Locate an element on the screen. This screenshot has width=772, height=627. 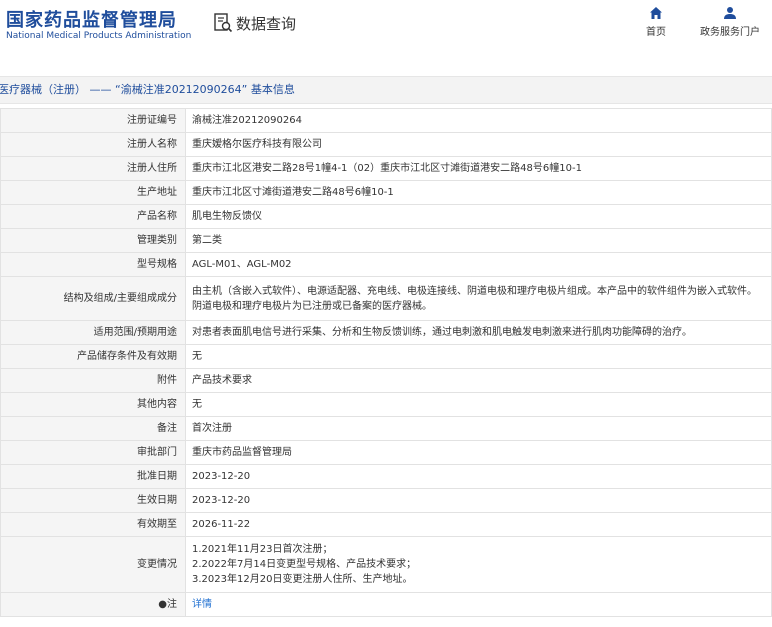
row-label: 管理类别 is located at coordinates (93, 240).